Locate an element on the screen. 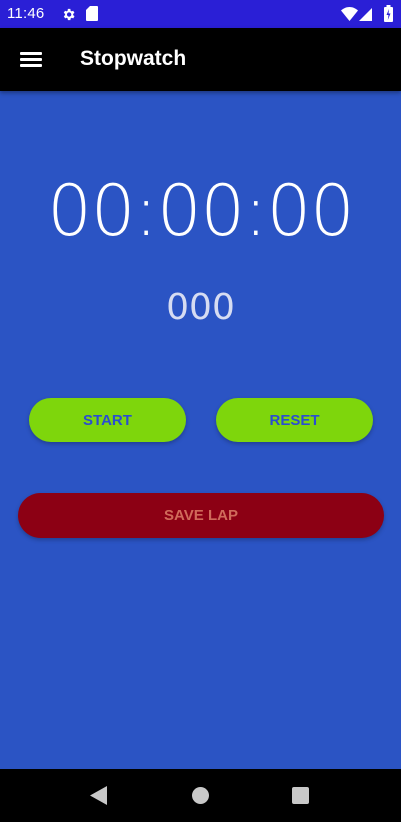  home-icon is located at coordinates (200, 795).